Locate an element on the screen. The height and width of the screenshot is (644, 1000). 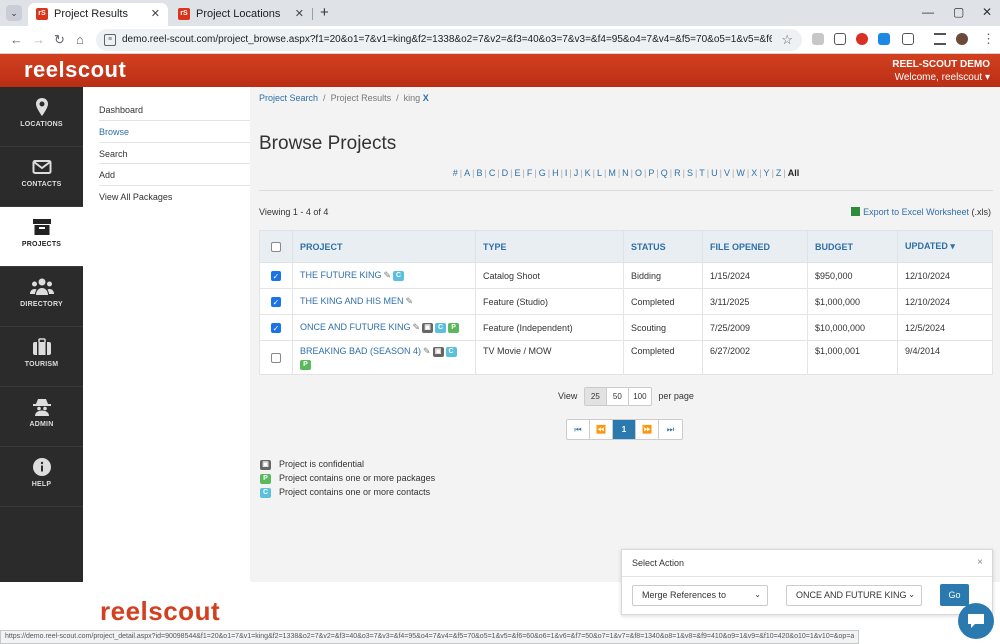
bookmark-star-icon: ☆ is located at coordinates (787, 40).